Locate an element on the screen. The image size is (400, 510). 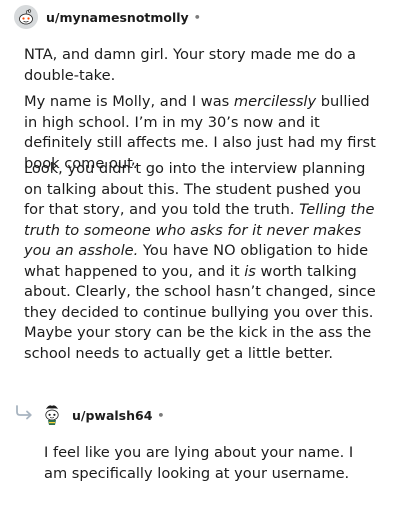
comment-username: u/mynamesnotmolly is located at coordinates (117, 17).